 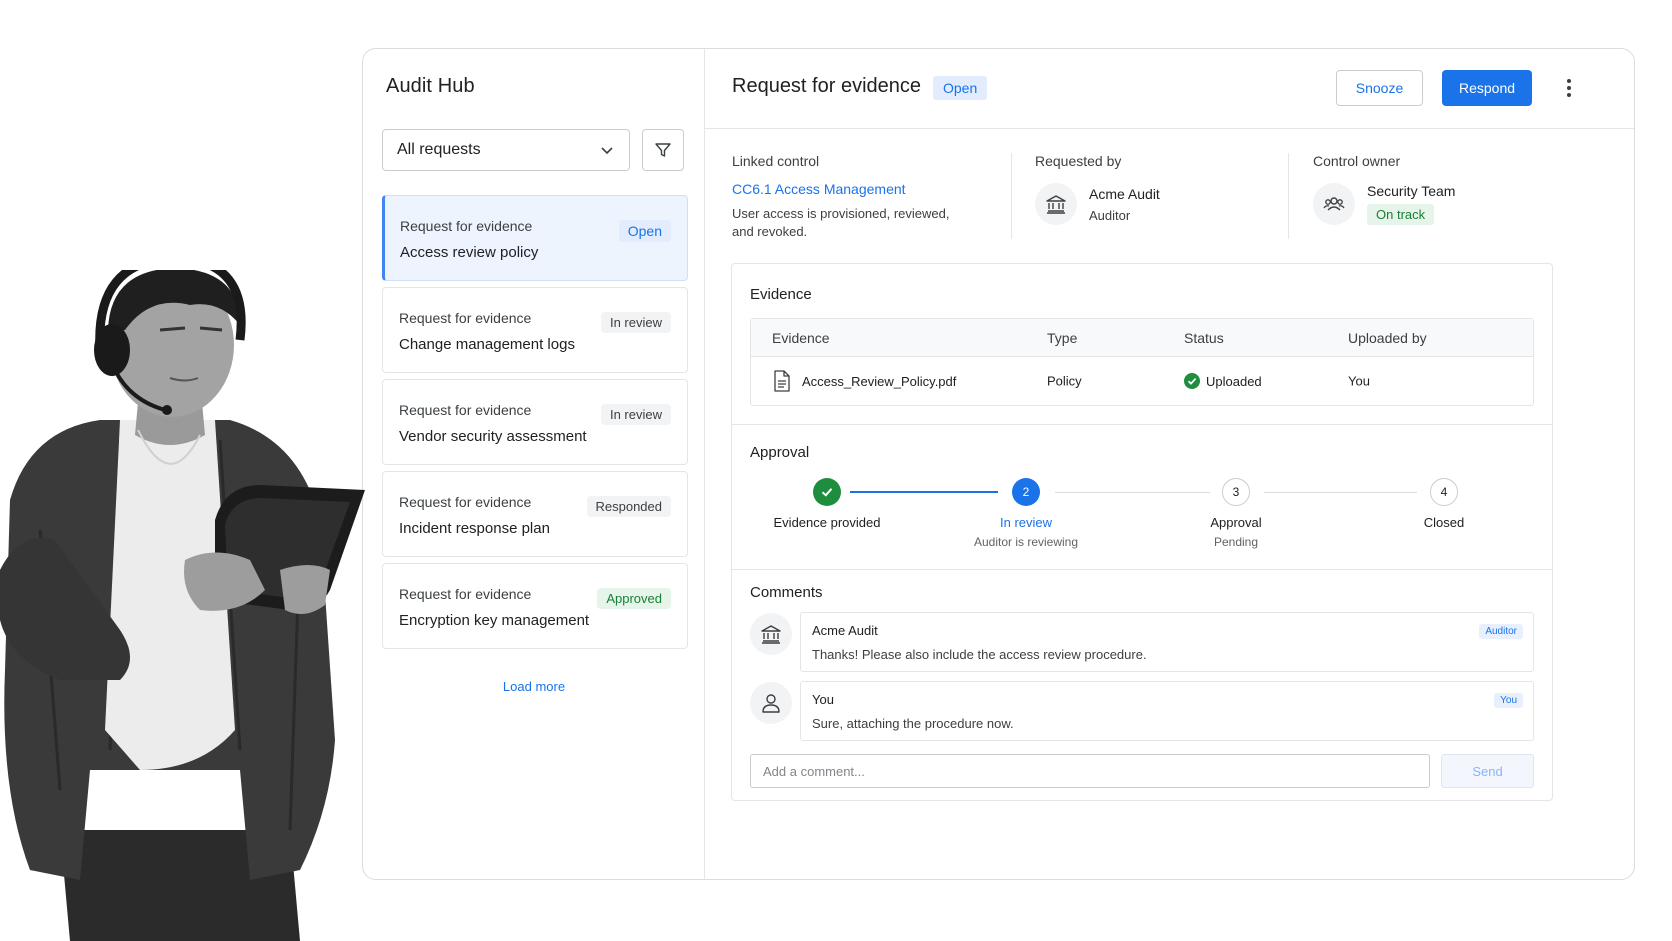 What do you see at coordinates (771, 703) in the screenshot?
I see `person-icon` at bounding box center [771, 703].